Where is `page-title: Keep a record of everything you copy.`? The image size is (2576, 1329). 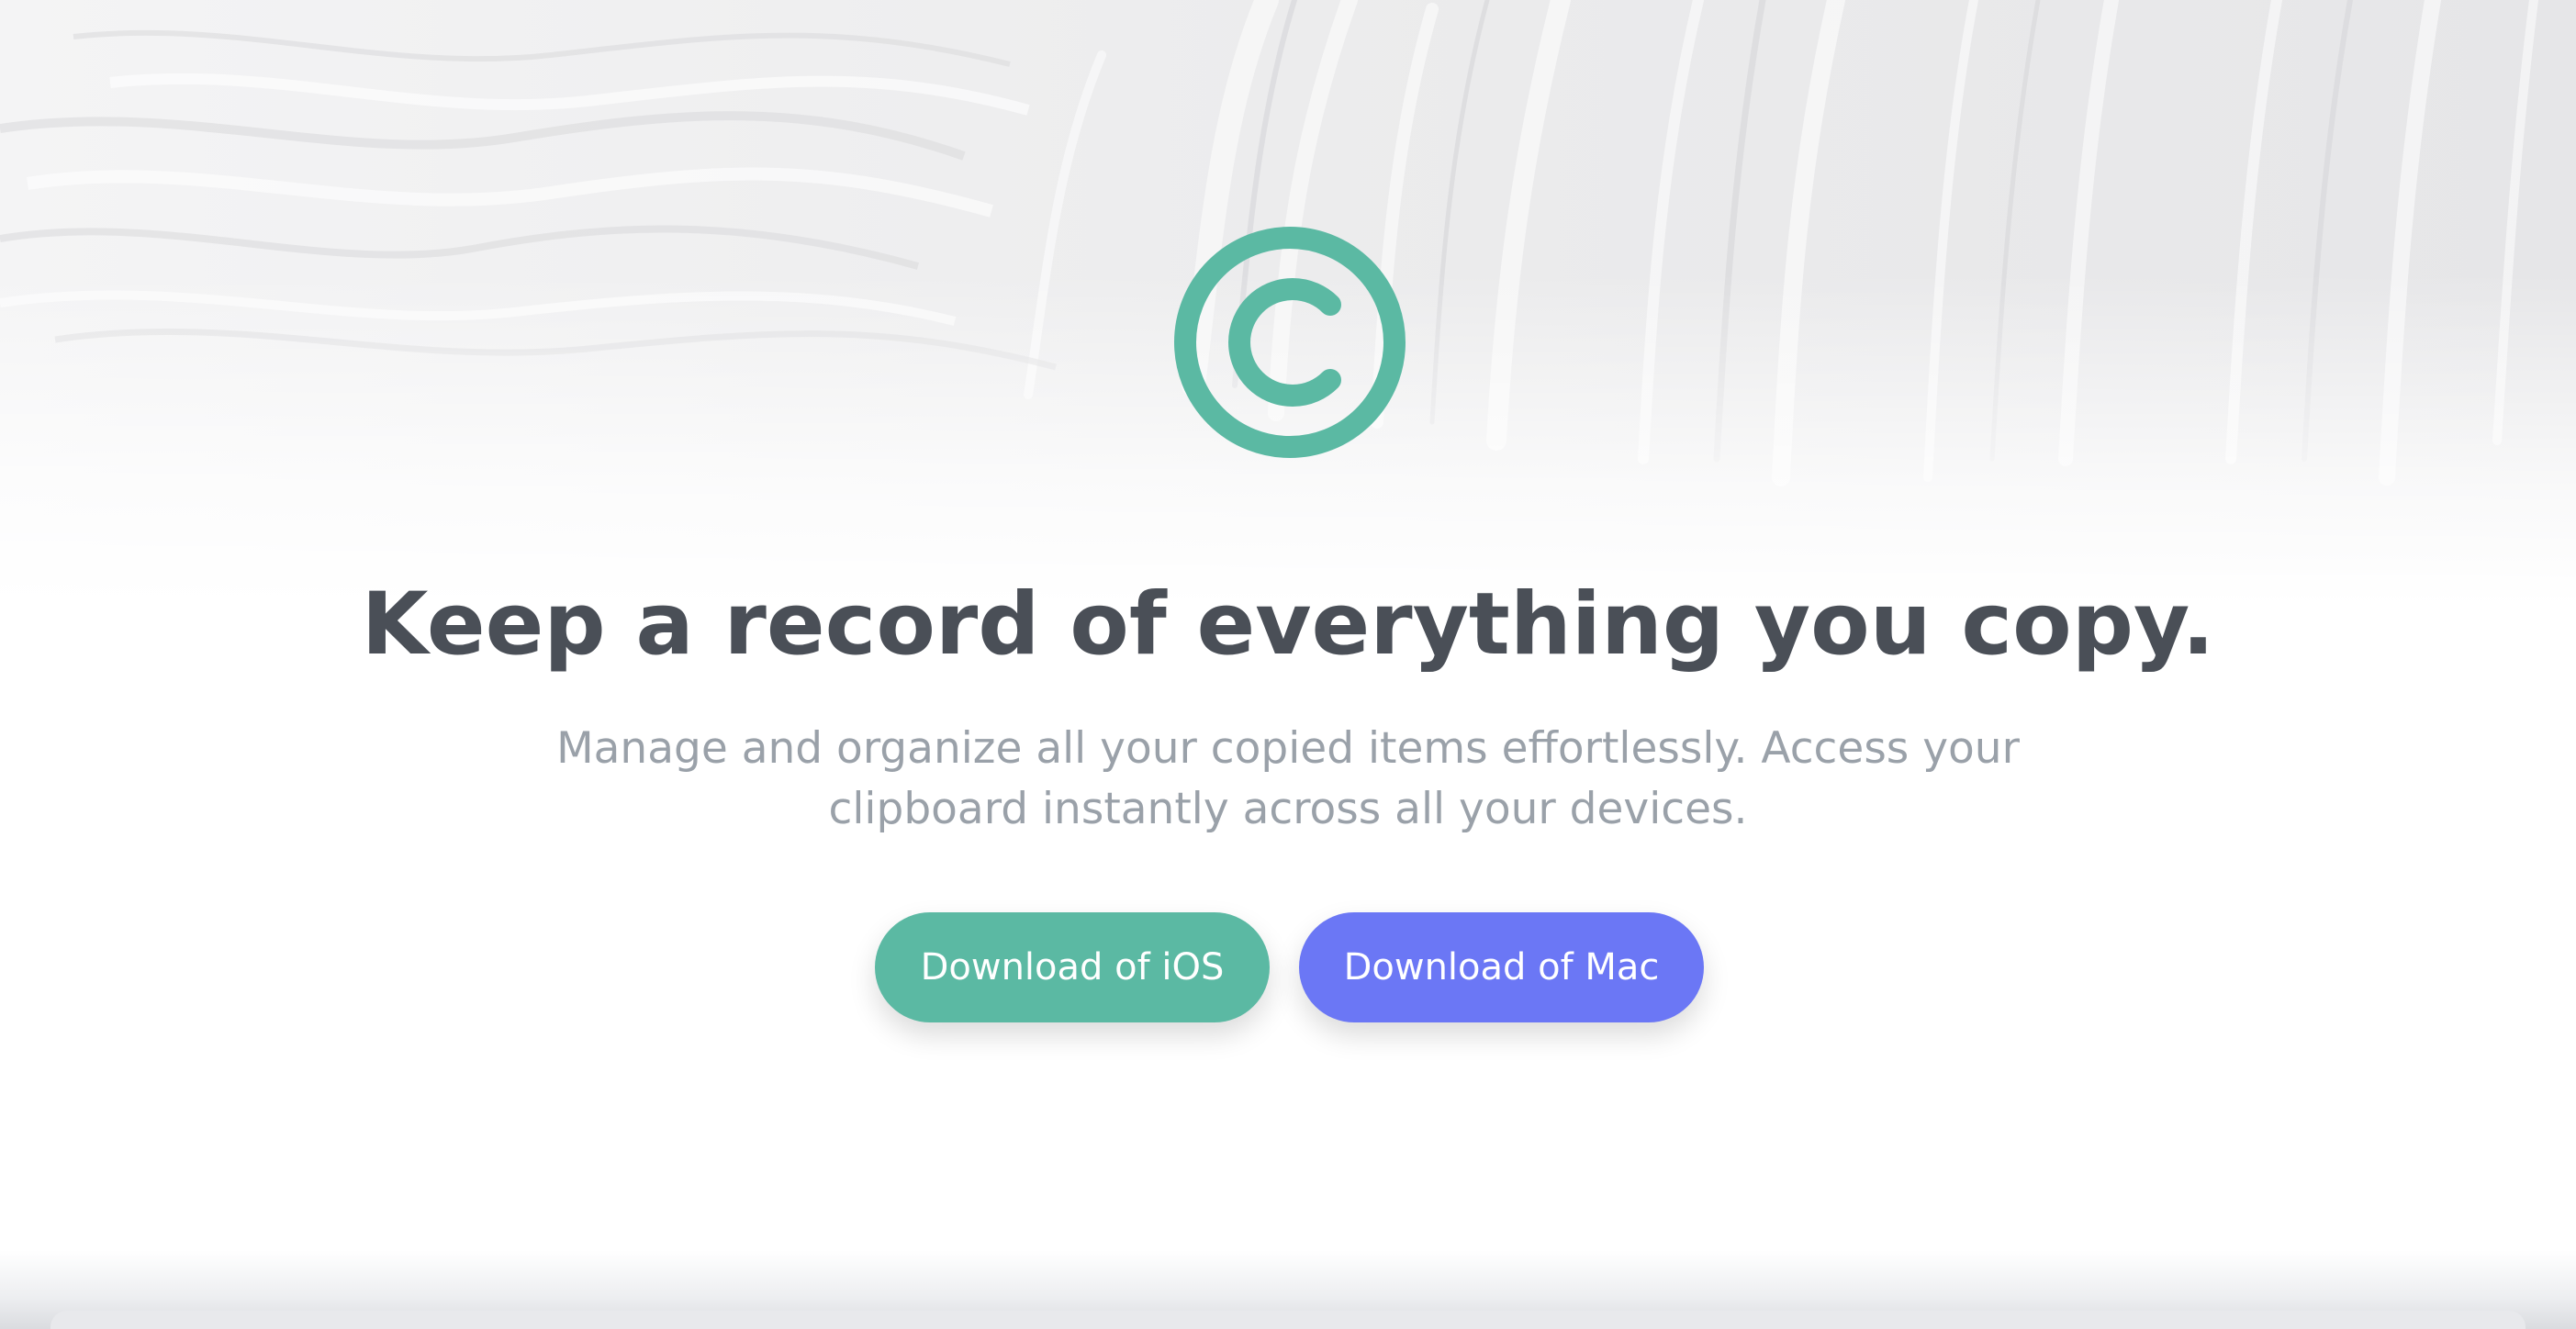
page-title: Keep a record of everything you copy. is located at coordinates (1288, 625).